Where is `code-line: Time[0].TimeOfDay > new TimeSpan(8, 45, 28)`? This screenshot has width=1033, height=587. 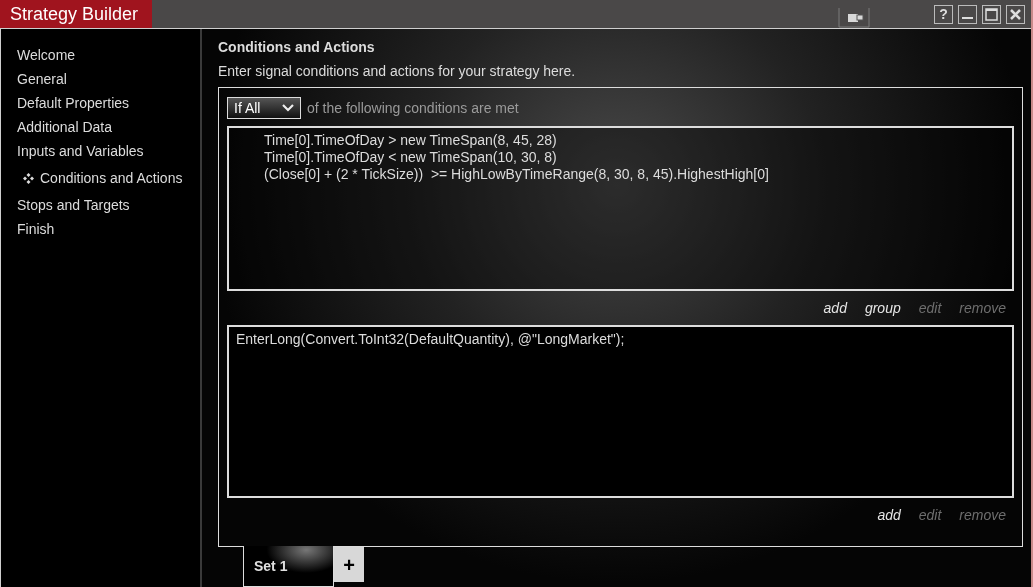
code-line: Time[0].TimeOfDay > new TimeSpan(8, 45, 28) is located at coordinates (411, 140).